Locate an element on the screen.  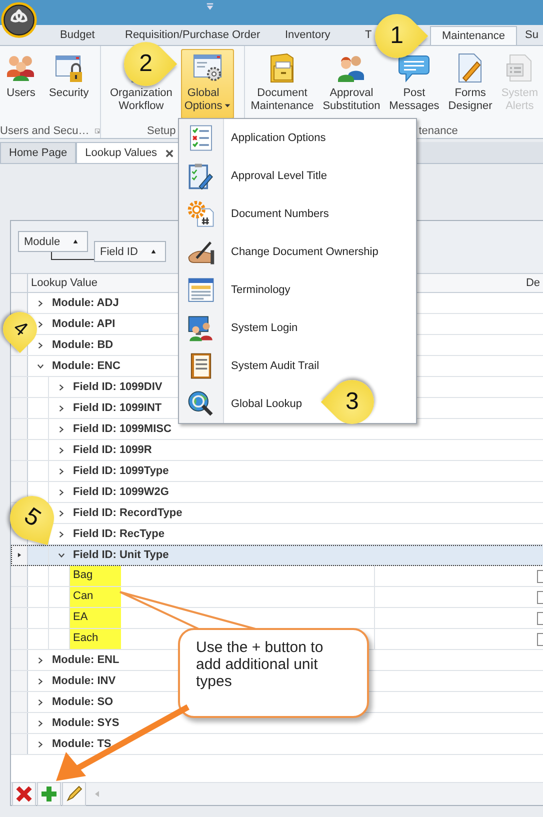
ribbon-button: Post Messages is located at coordinates (414, 84).